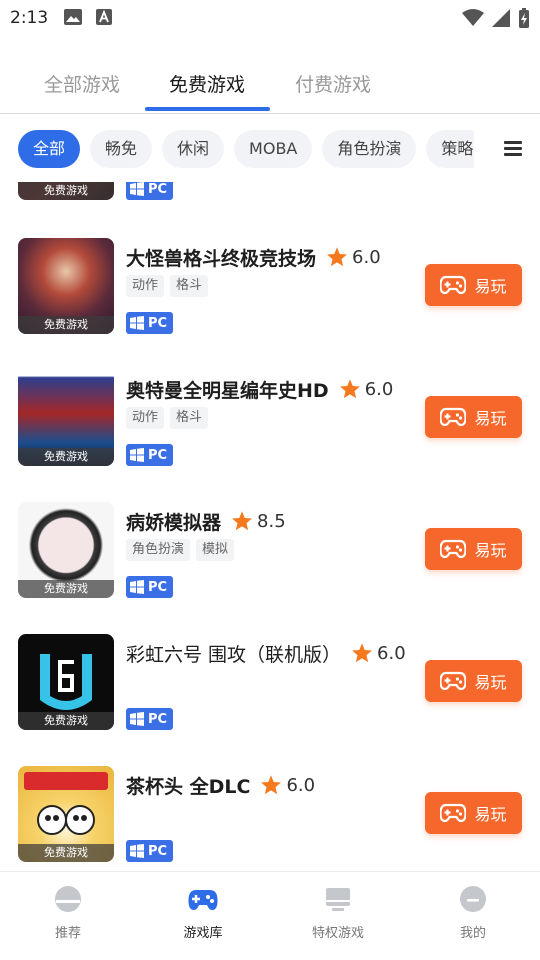  Describe the element at coordinates (121, 149) in the screenshot. I see `filter-chip-free: 畅免` at that location.